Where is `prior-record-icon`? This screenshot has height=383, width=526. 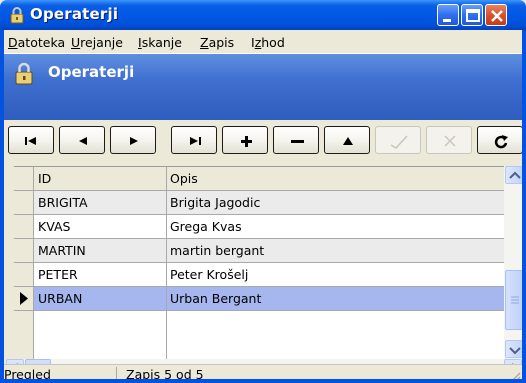
prior-record-icon is located at coordinates (83, 141).